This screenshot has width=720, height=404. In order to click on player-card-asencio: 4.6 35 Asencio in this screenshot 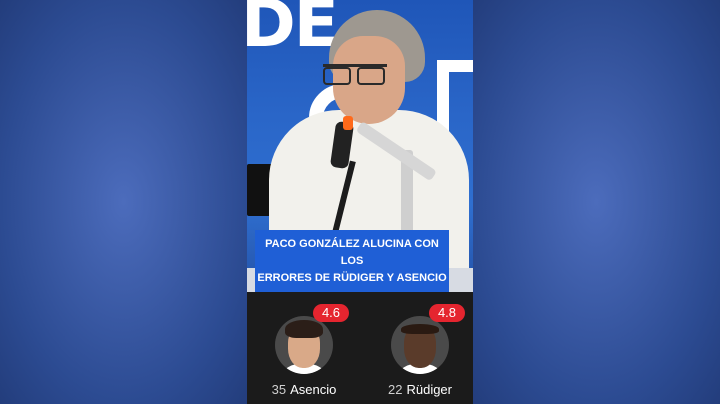, I will do `click(306, 354)`.